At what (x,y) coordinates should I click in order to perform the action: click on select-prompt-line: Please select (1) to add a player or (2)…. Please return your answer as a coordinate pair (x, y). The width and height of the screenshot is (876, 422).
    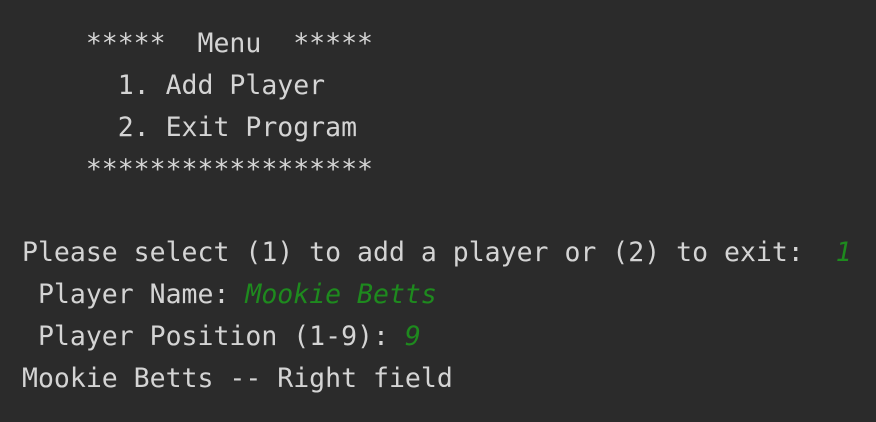
    Looking at the image, I should click on (437, 253).